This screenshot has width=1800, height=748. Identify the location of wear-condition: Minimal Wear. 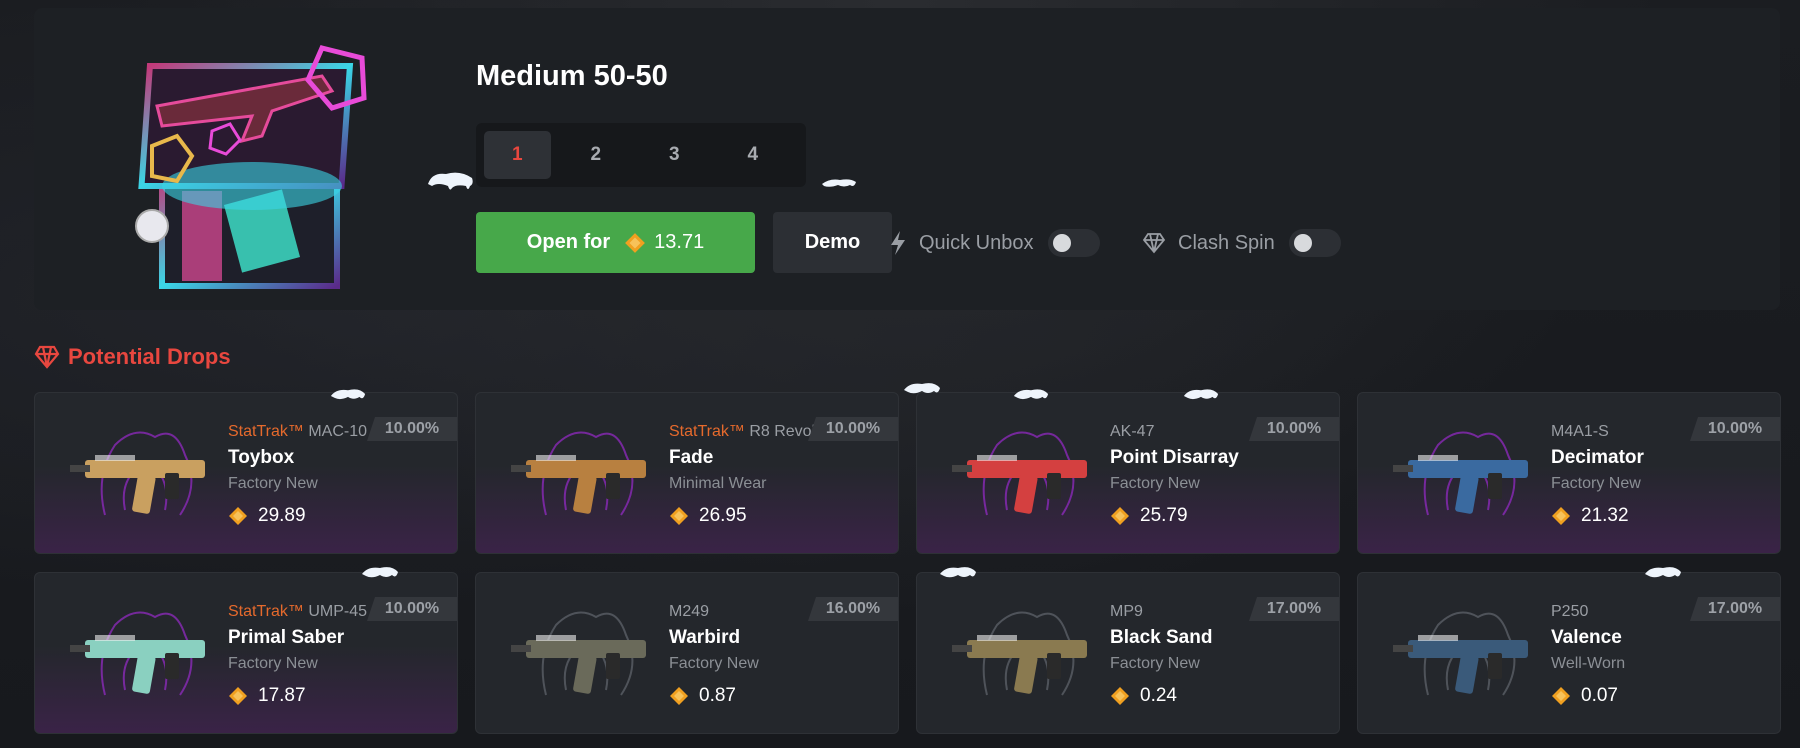
(718, 483).